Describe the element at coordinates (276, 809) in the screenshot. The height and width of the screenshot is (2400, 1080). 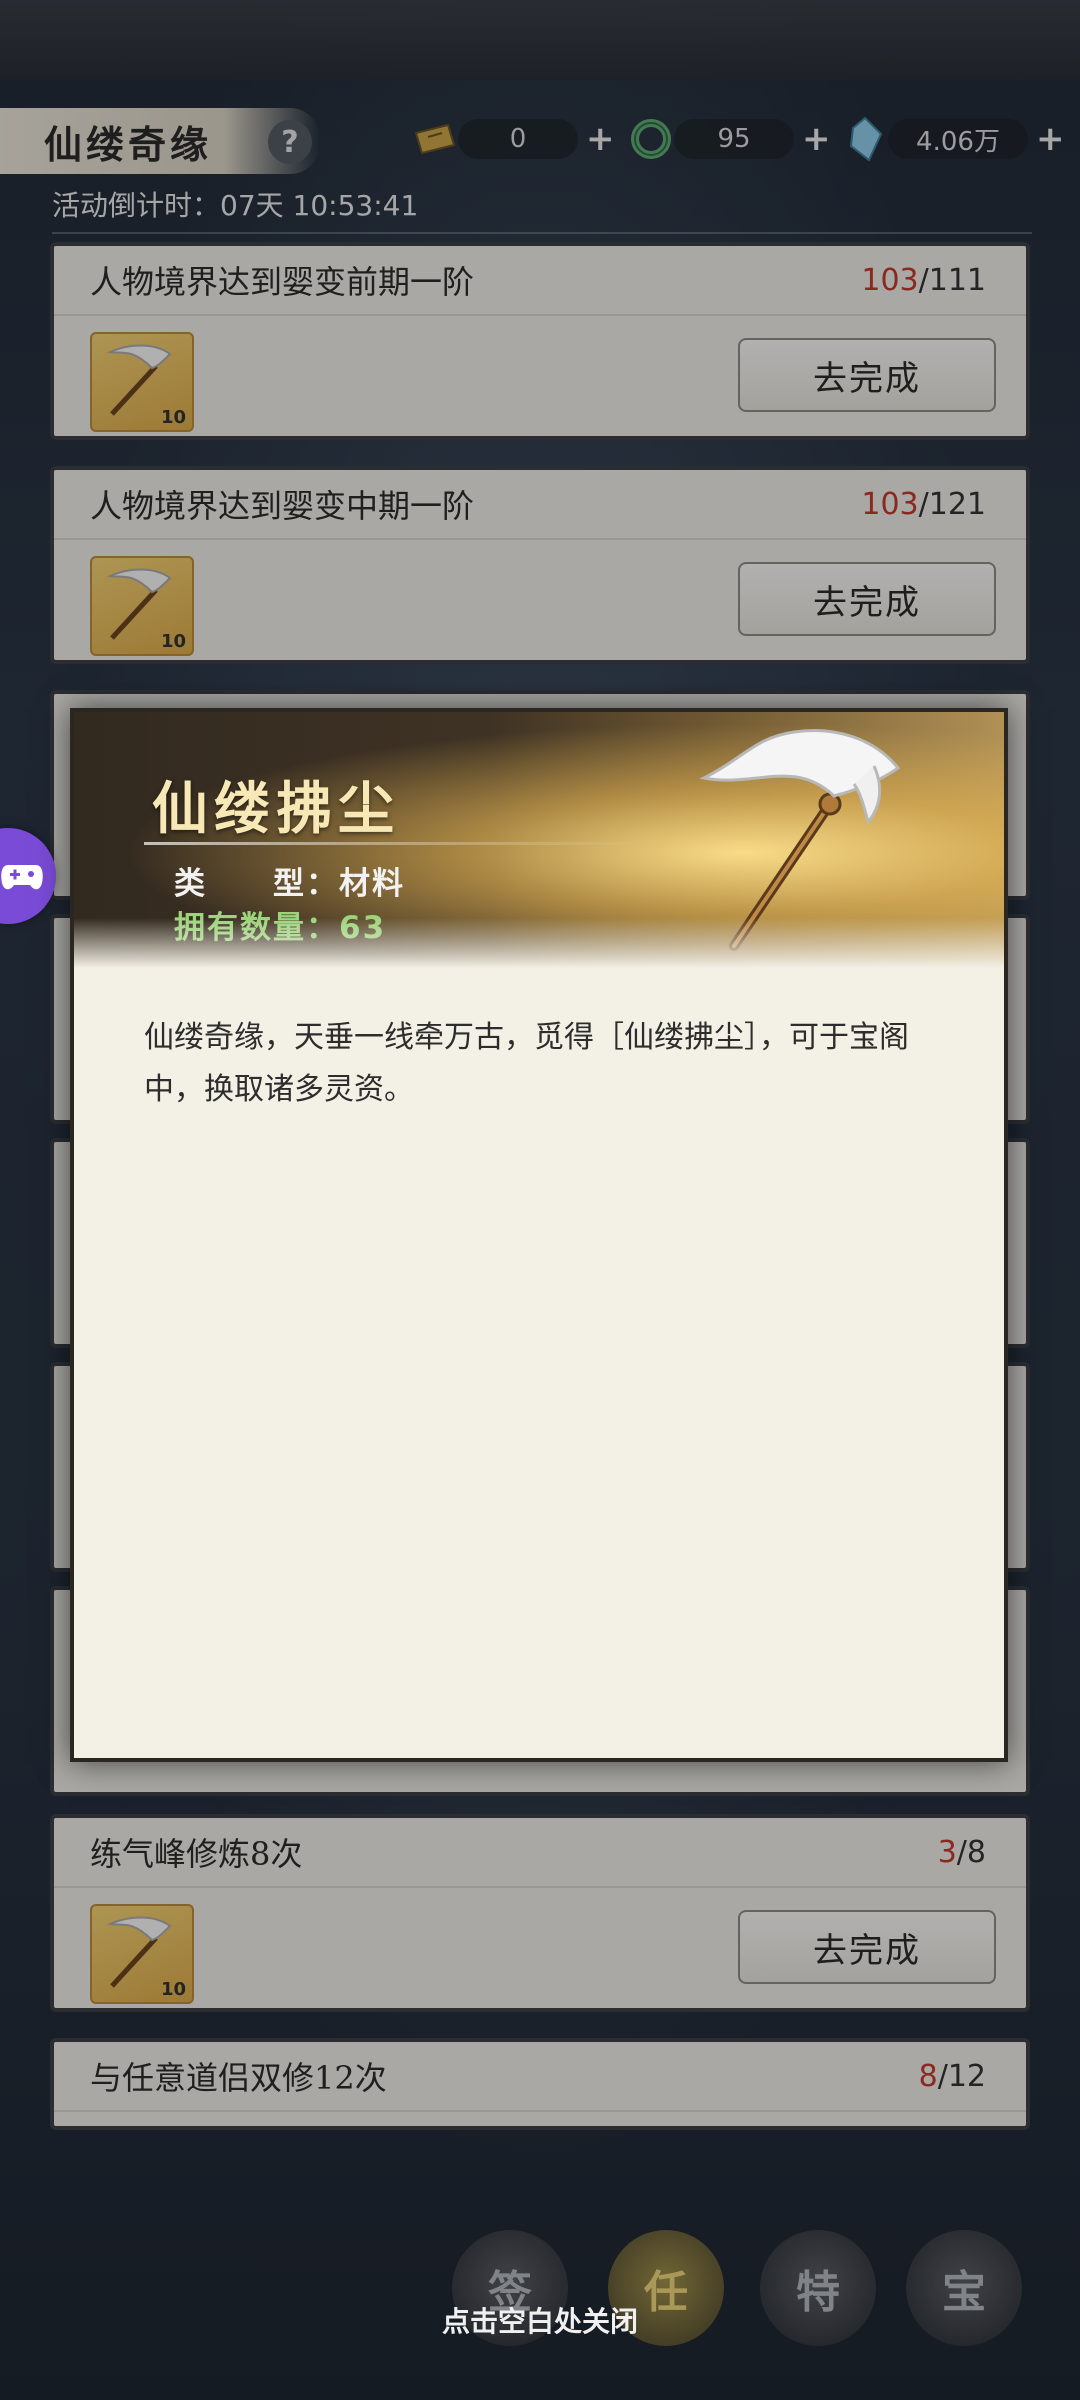
I see `item-name: 仙缕拂尘` at that location.